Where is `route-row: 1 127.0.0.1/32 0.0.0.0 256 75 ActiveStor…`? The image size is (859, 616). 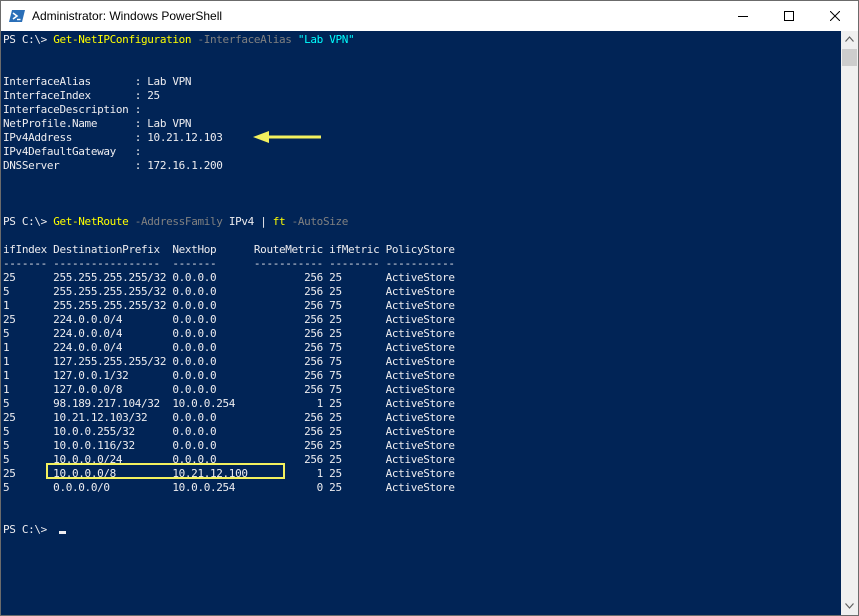
route-row: 1 127.0.0.1/32 0.0.0.0 256 75 ActiveStor… is located at coordinates (229, 375).